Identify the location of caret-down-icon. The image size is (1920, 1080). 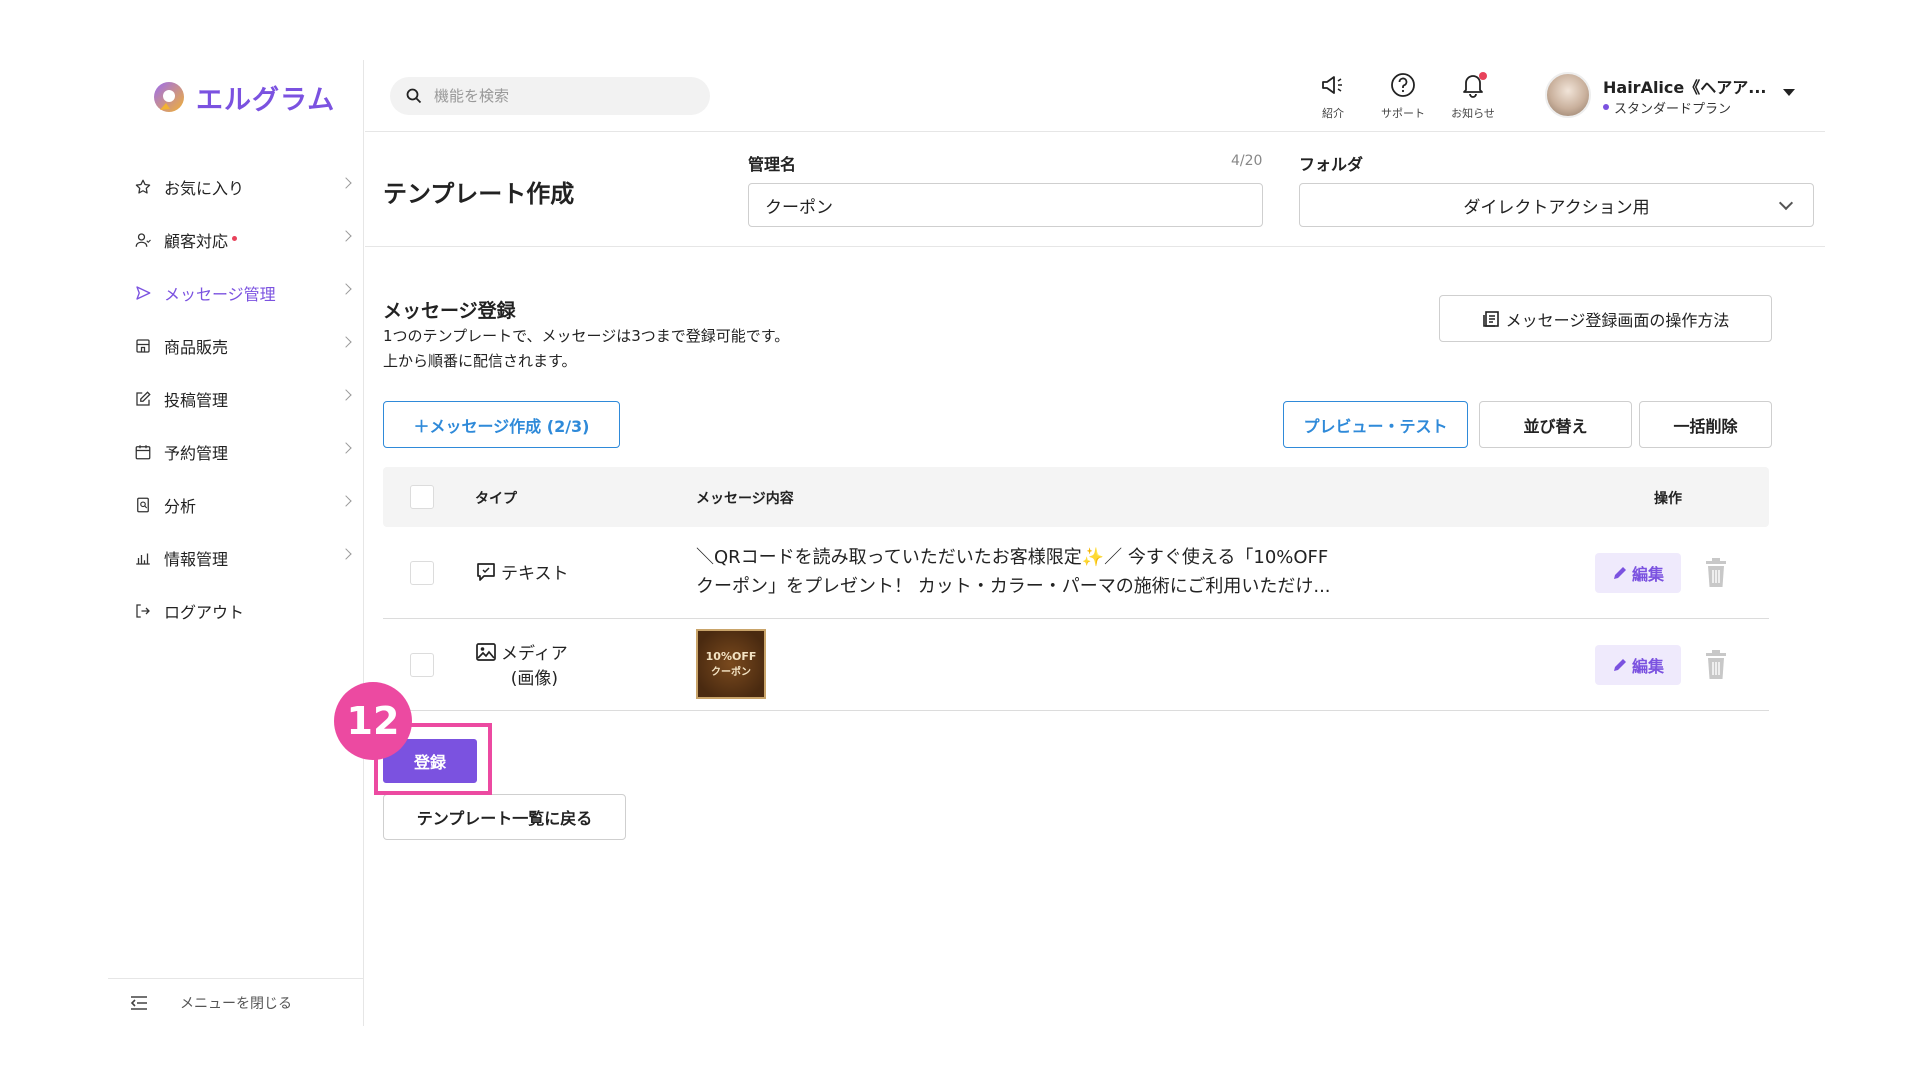
(1788, 92).